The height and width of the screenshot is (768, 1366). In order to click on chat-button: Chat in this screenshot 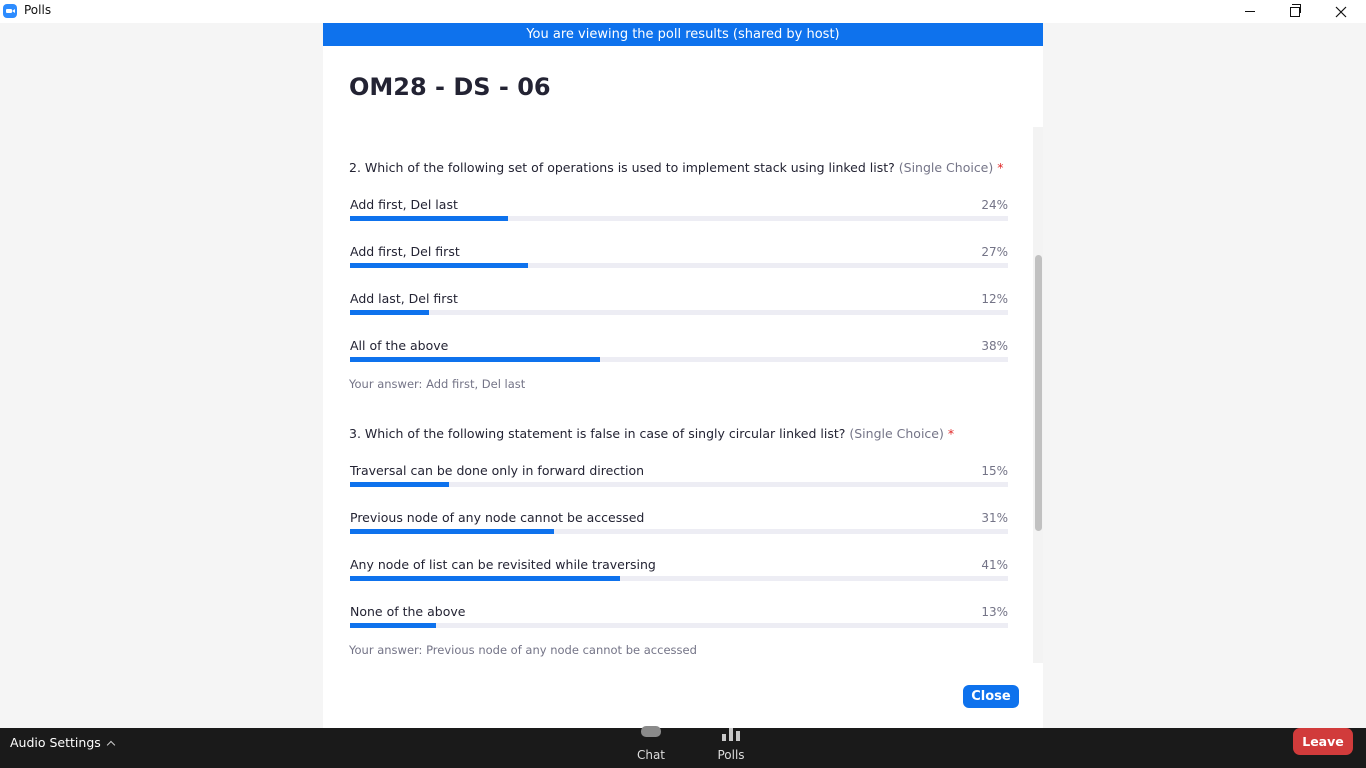, I will do `click(651, 747)`.